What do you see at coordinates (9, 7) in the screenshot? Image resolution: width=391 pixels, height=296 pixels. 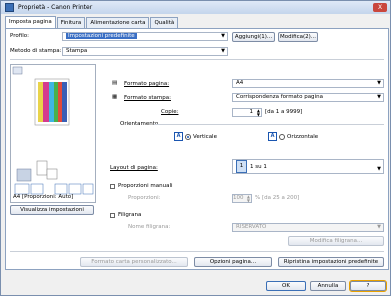 I see `printer-icon` at bounding box center [9, 7].